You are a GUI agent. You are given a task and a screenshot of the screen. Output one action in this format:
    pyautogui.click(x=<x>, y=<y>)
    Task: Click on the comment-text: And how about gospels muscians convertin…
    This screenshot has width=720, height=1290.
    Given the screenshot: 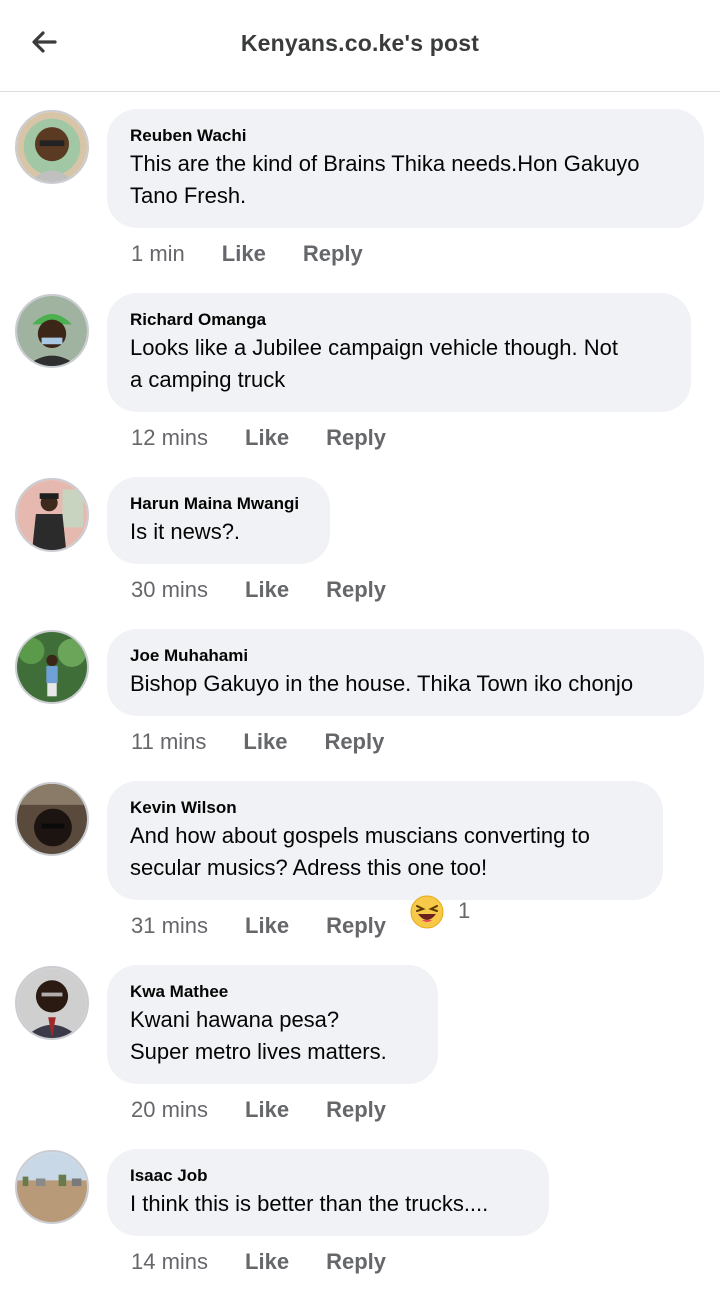 What is the action you would take?
    pyautogui.click(x=360, y=851)
    